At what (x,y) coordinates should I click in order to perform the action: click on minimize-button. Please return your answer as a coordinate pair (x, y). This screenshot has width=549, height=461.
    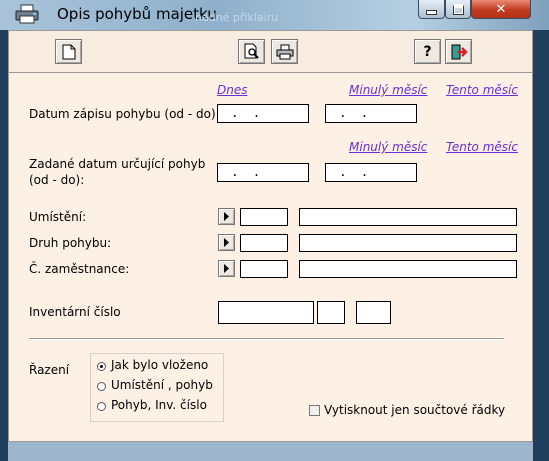
    Looking at the image, I should click on (431, 9).